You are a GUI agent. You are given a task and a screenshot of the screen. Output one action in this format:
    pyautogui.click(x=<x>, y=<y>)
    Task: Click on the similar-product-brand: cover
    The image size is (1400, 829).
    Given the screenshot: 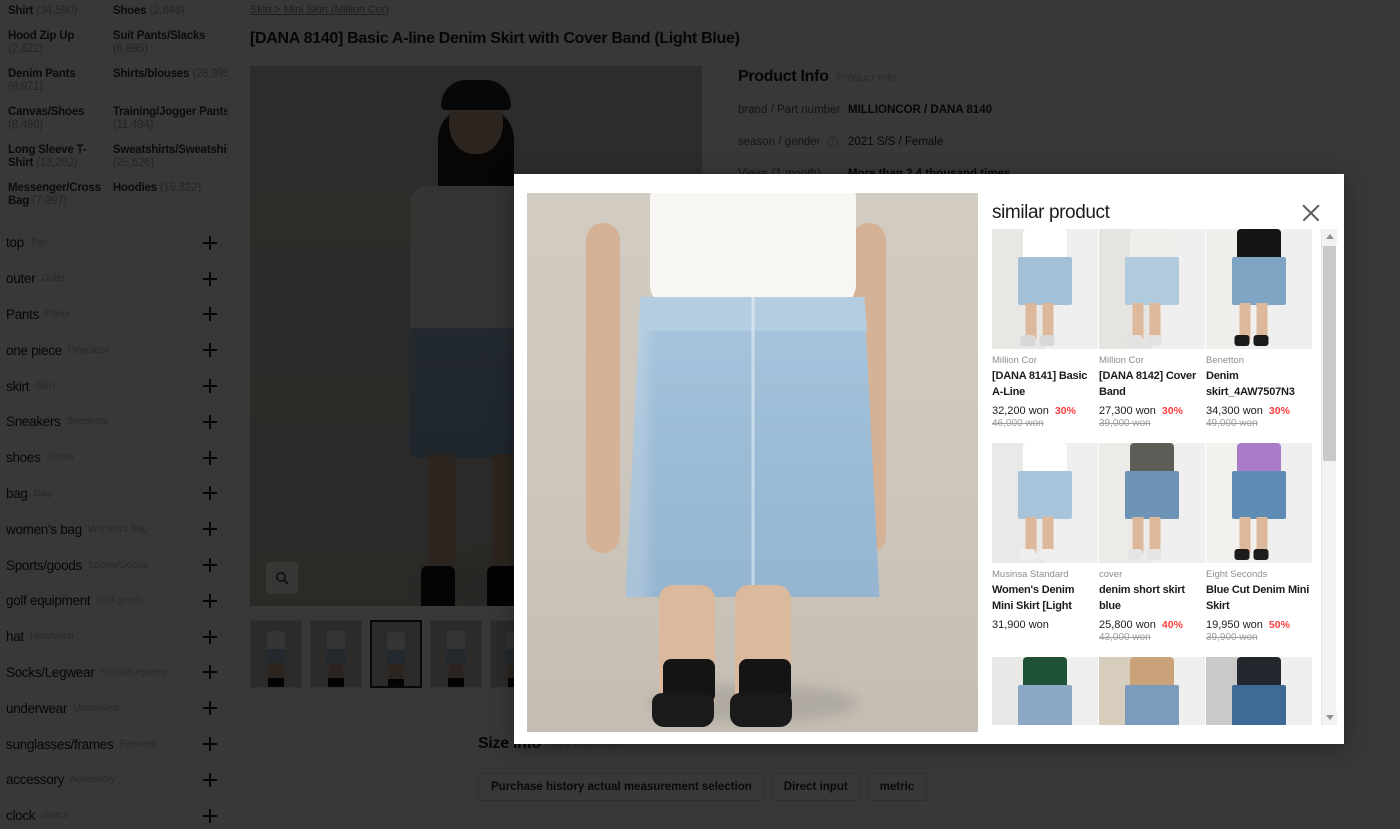 What is the action you would take?
    pyautogui.click(x=1111, y=574)
    